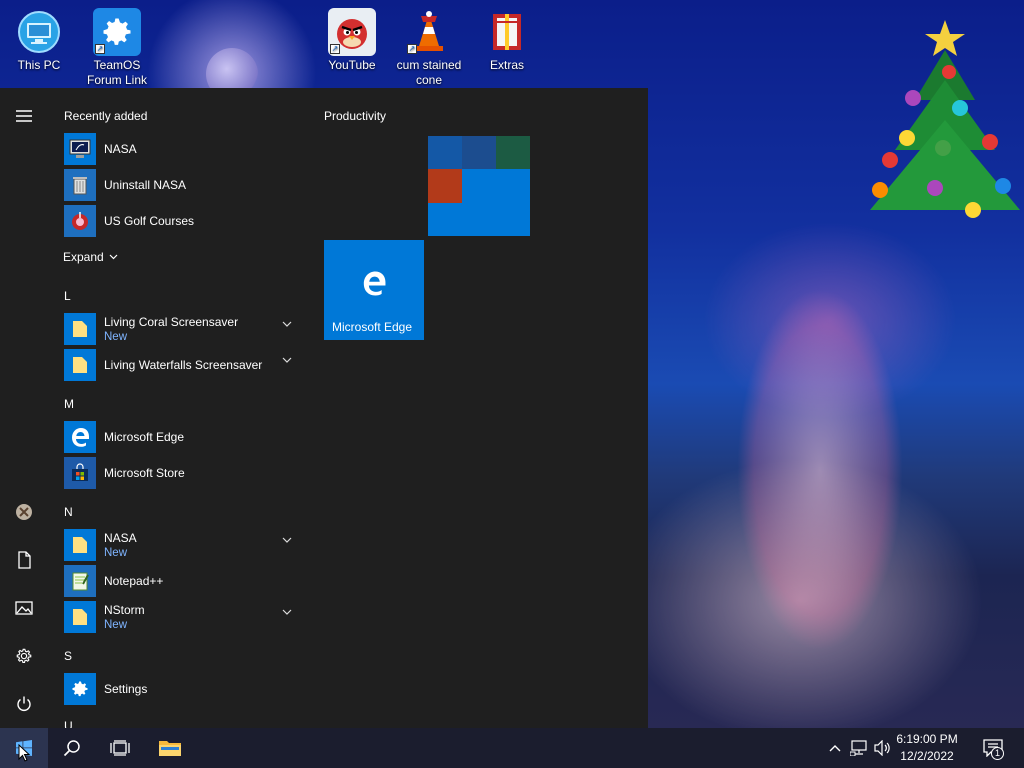 Image resolution: width=1024 pixels, height=768 pixels. I want to click on network-button, so click(859, 748).